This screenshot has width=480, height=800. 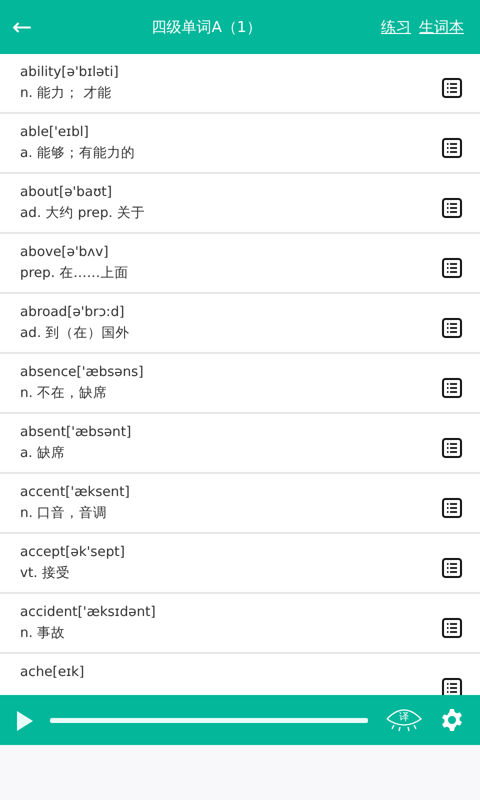 What do you see at coordinates (25, 721) in the screenshot?
I see `play-icon` at bounding box center [25, 721].